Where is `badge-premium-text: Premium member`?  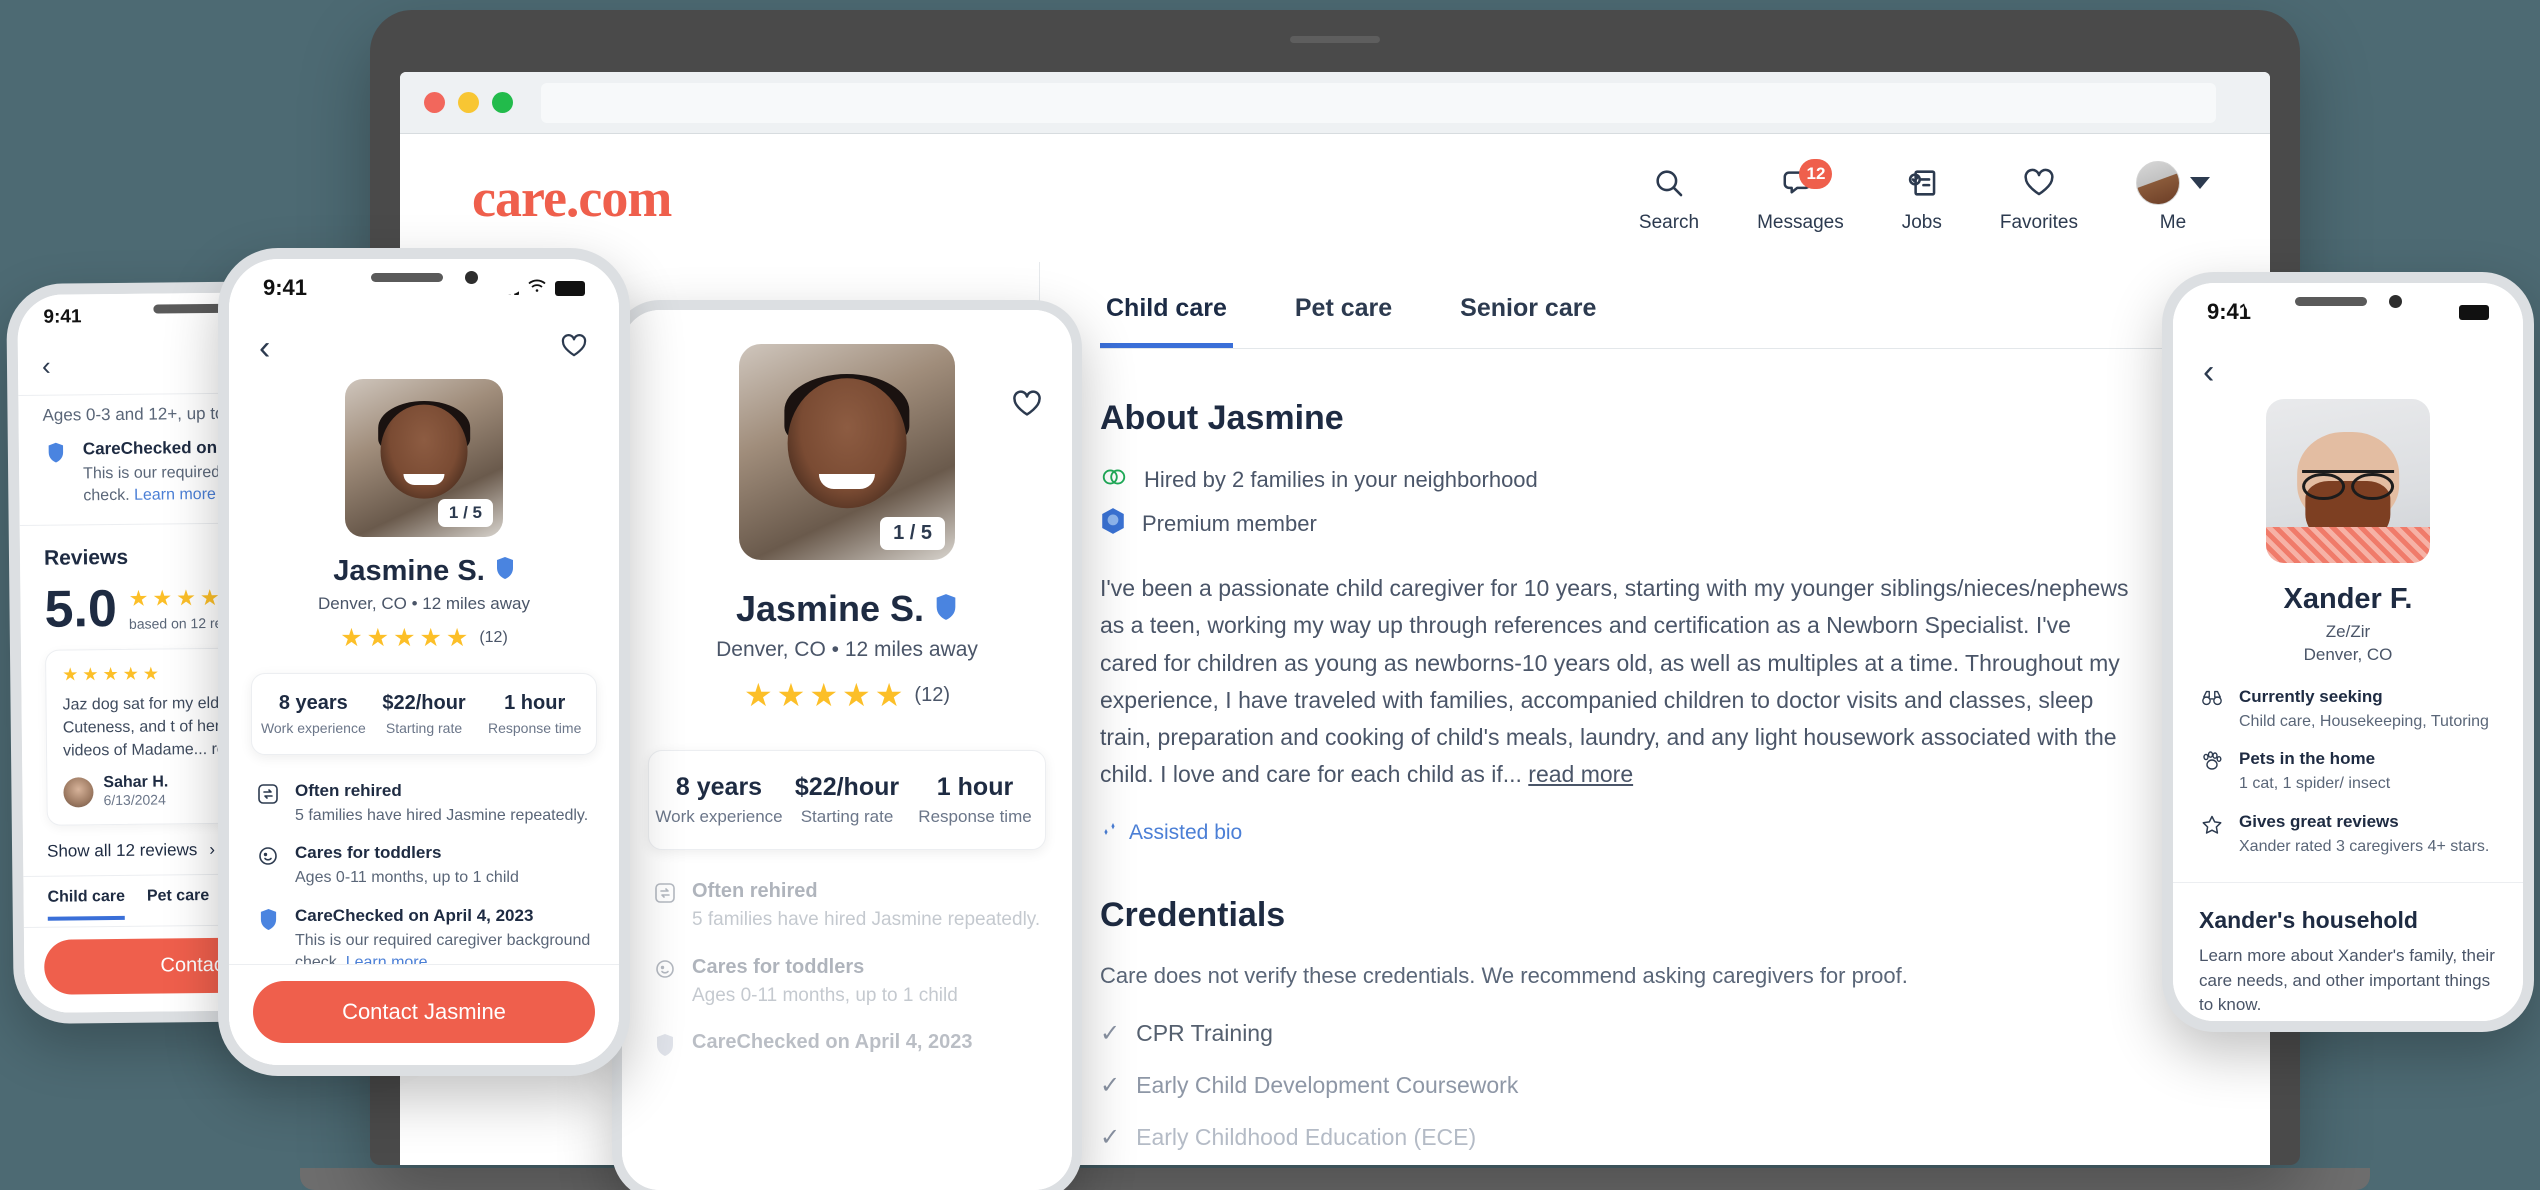 badge-premium-text: Premium member is located at coordinates (1229, 523).